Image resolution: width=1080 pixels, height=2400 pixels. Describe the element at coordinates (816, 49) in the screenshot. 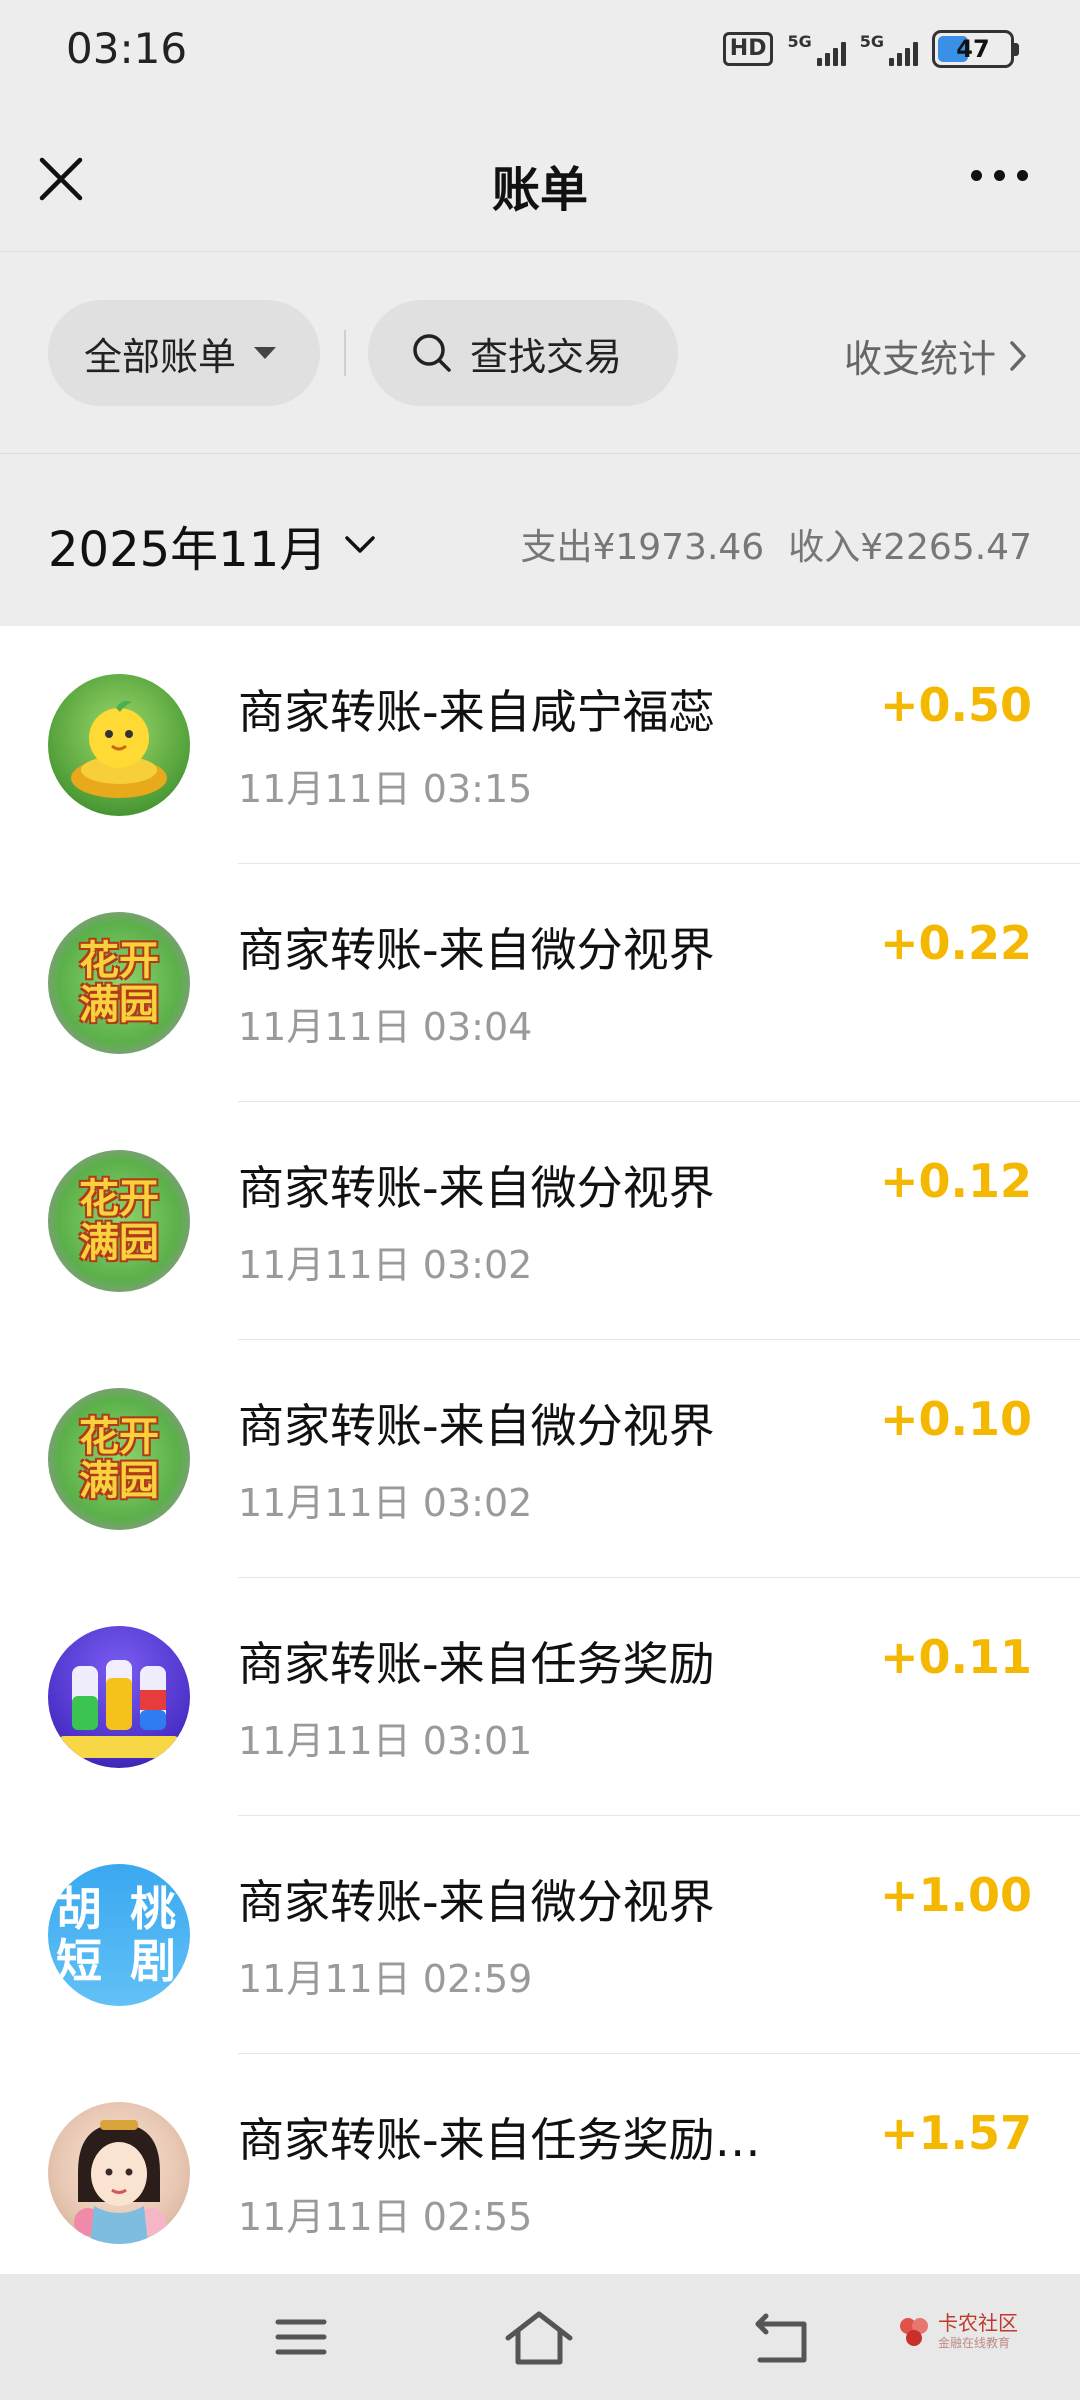

I see `signal-icon-1: 5G` at that location.